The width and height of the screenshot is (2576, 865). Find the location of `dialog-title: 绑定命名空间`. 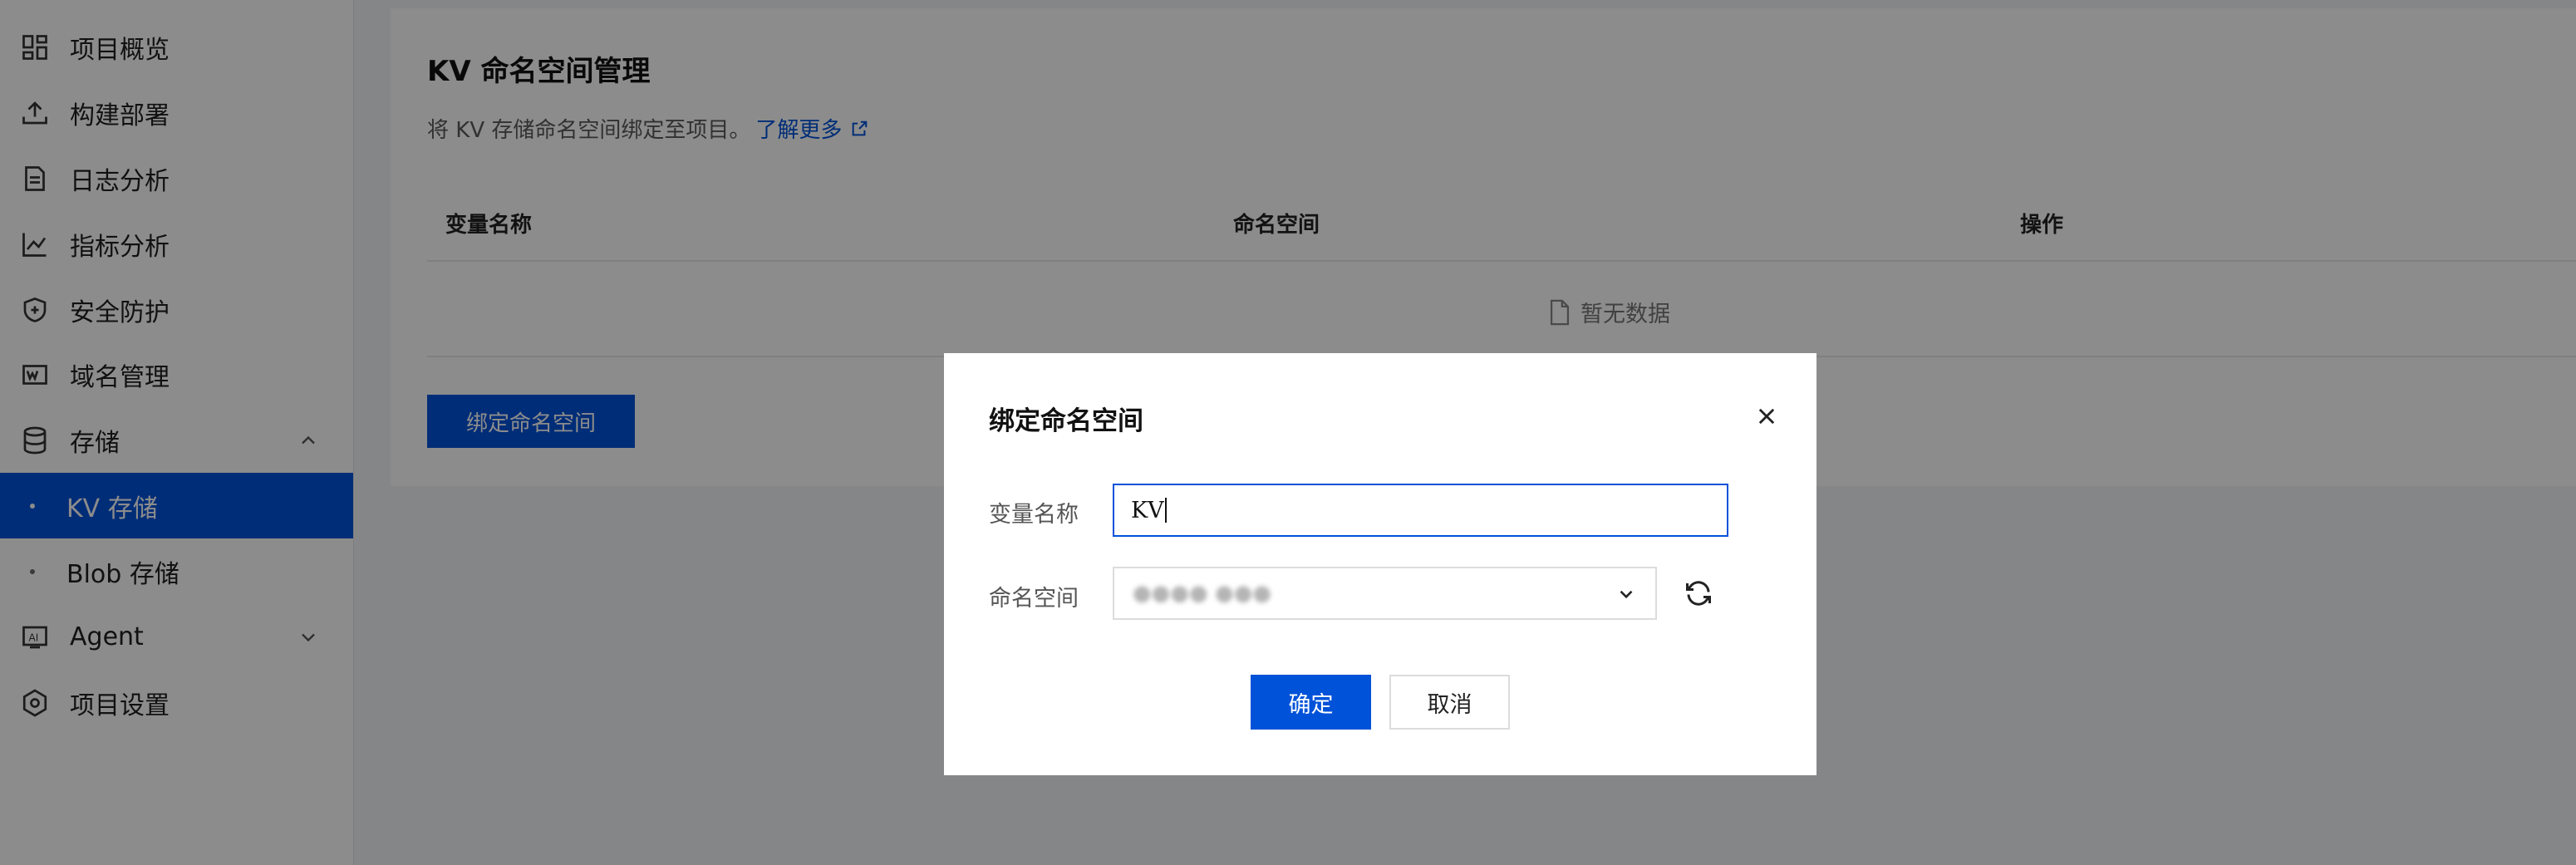

dialog-title: 绑定命名空间 is located at coordinates (1066, 421).